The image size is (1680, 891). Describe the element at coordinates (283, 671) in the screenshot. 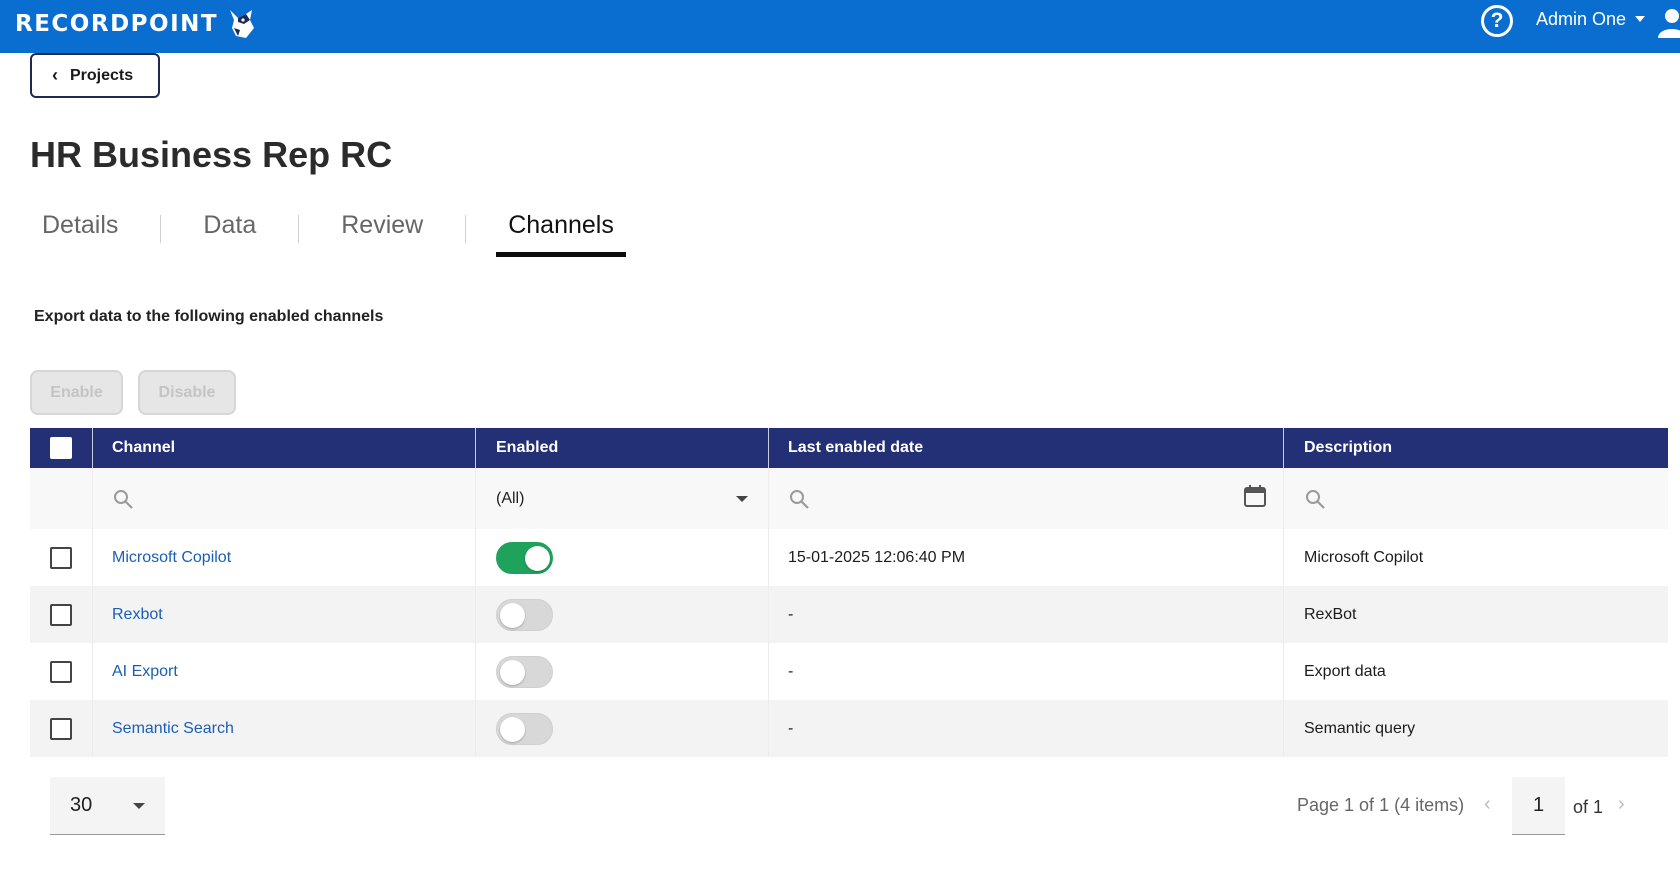

I see `channel-cell: AI Export` at that location.